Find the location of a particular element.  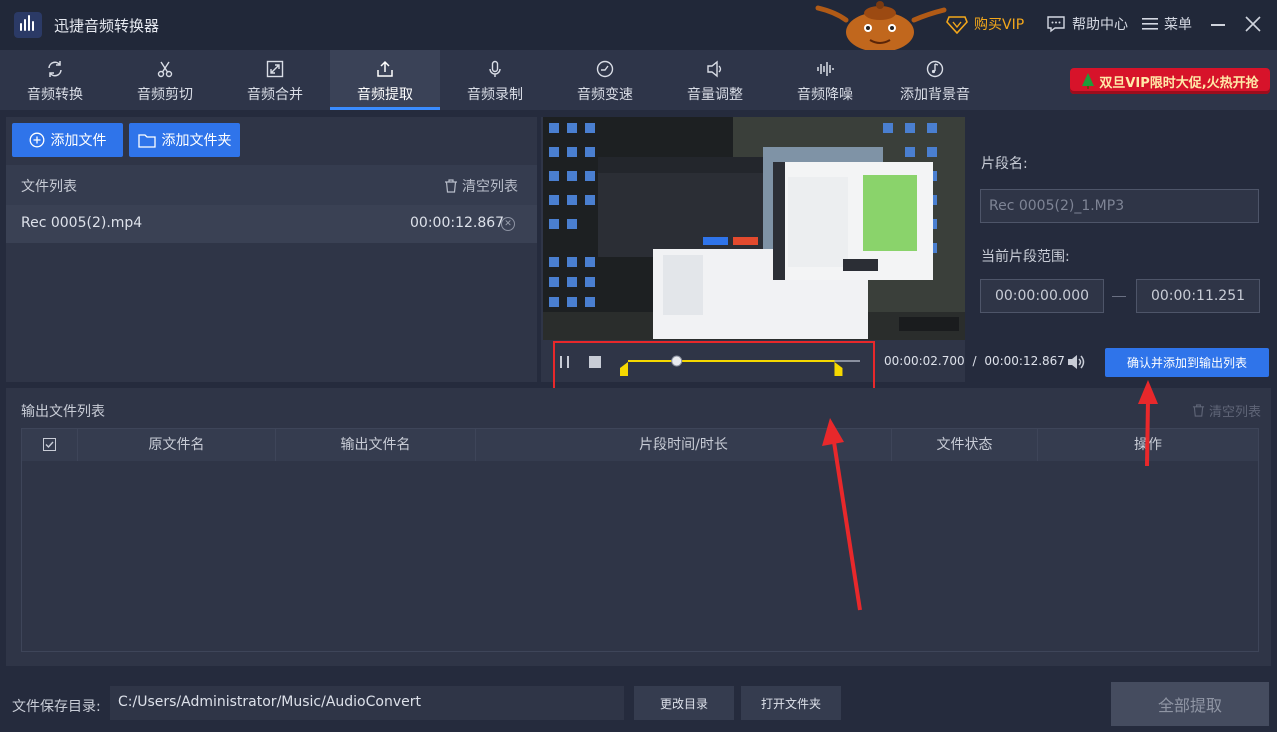

vip-diamond-icon is located at coordinates (957, 25).